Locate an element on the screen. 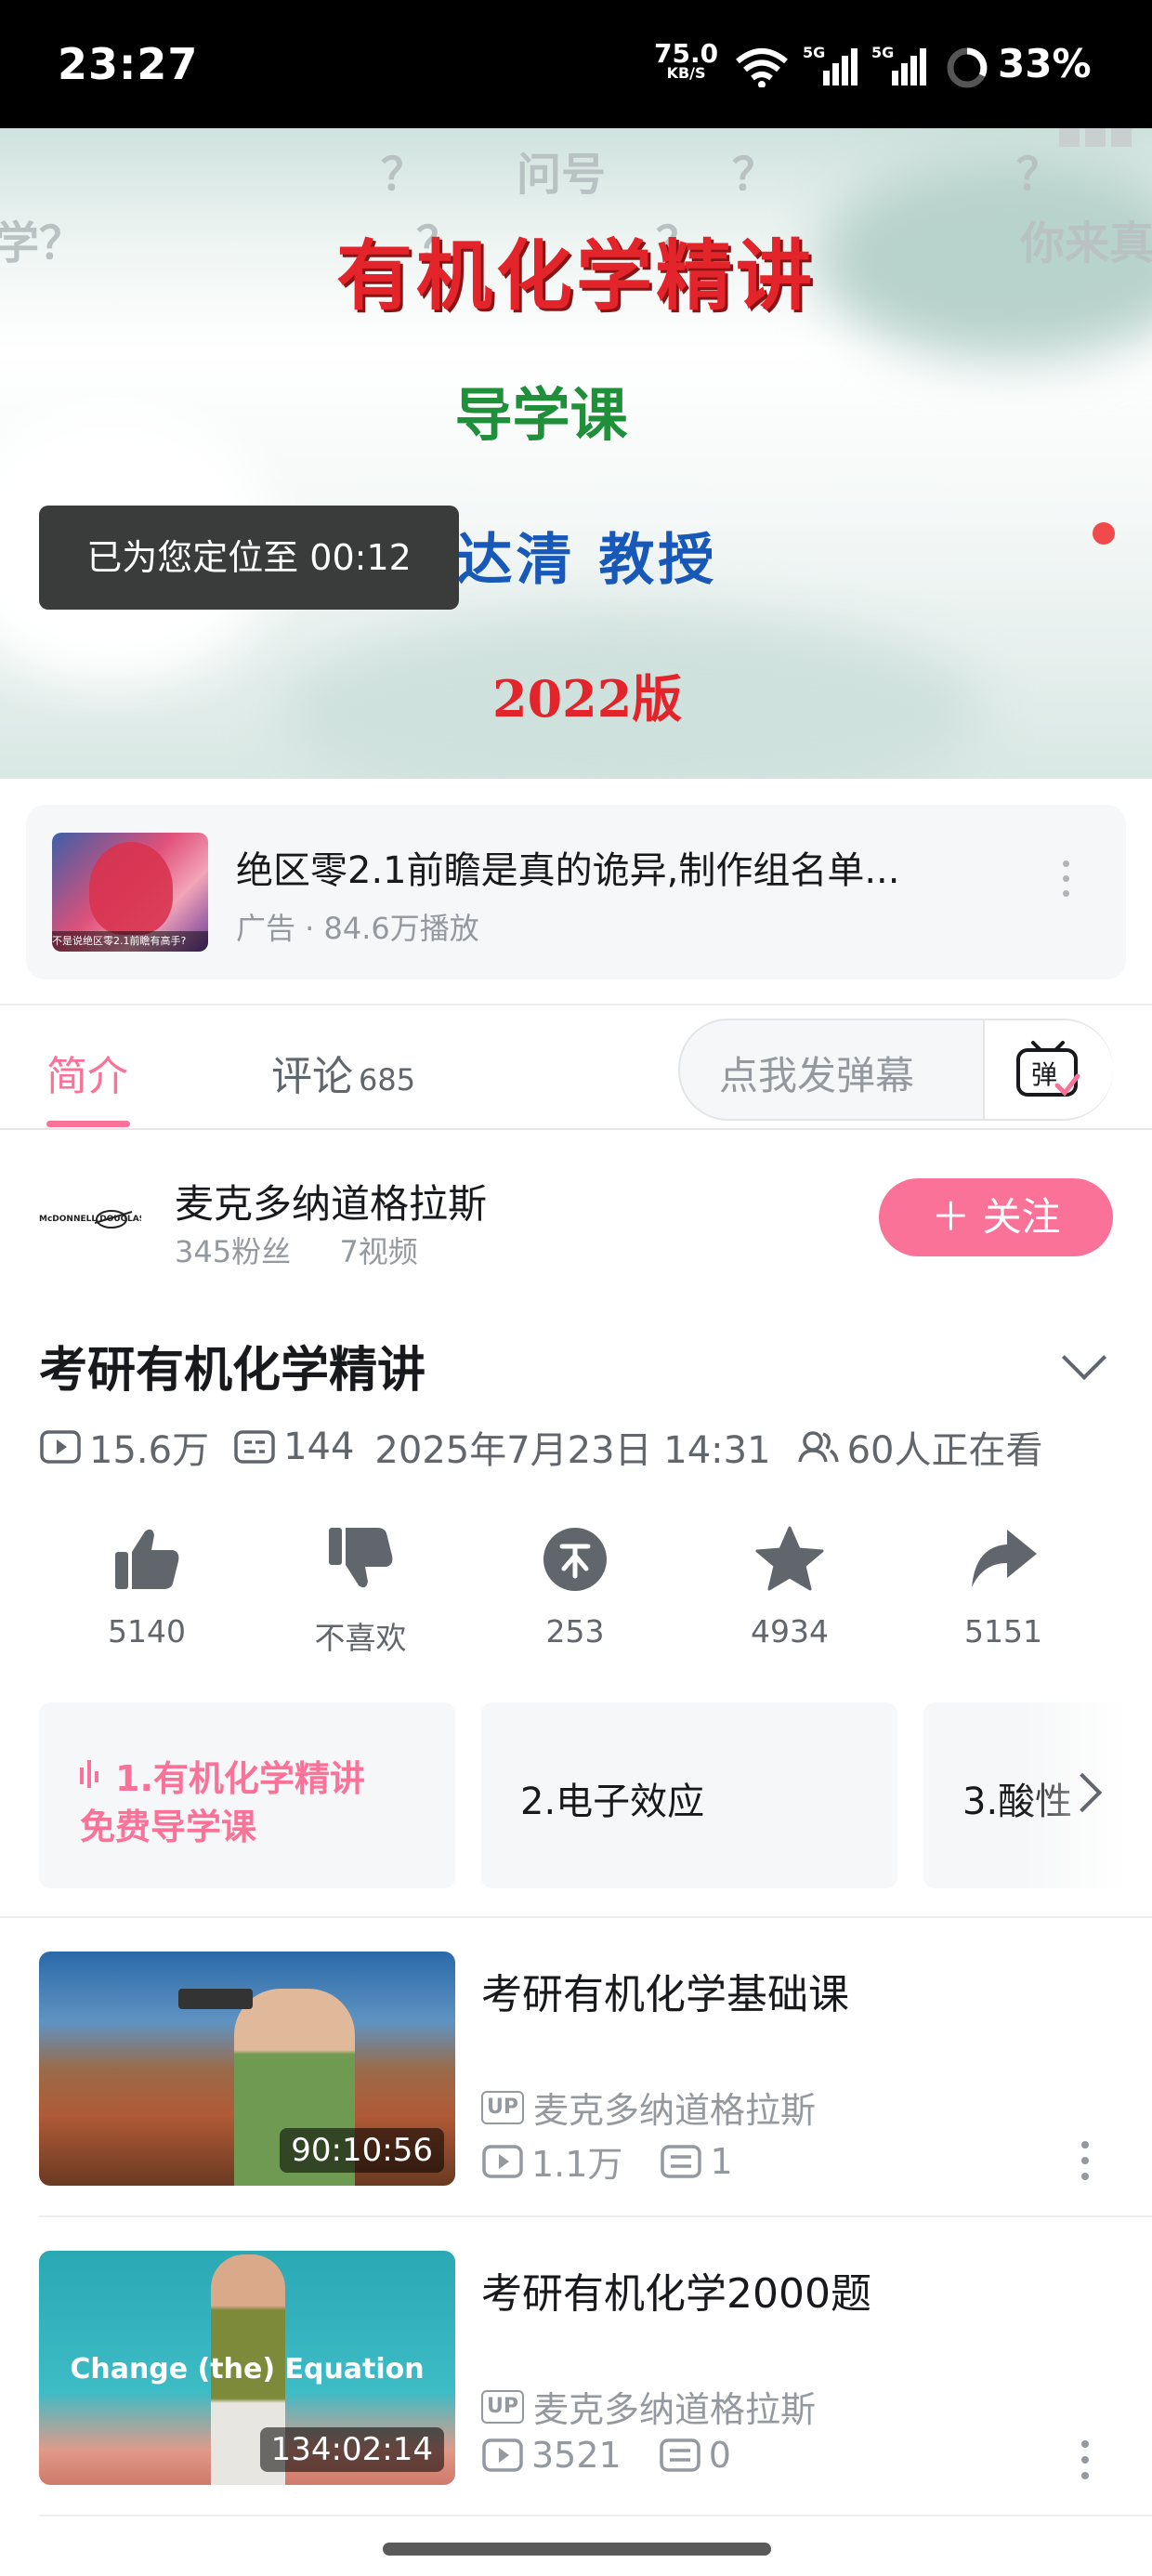  coin-button: 253 is located at coordinates (575, 1586).